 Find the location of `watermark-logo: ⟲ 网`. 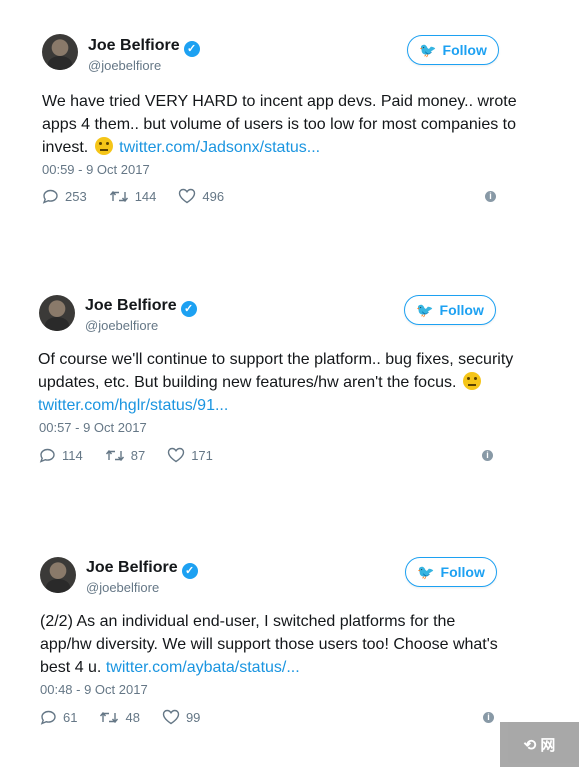

watermark-logo: ⟲ 网 is located at coordinates (539, 744).